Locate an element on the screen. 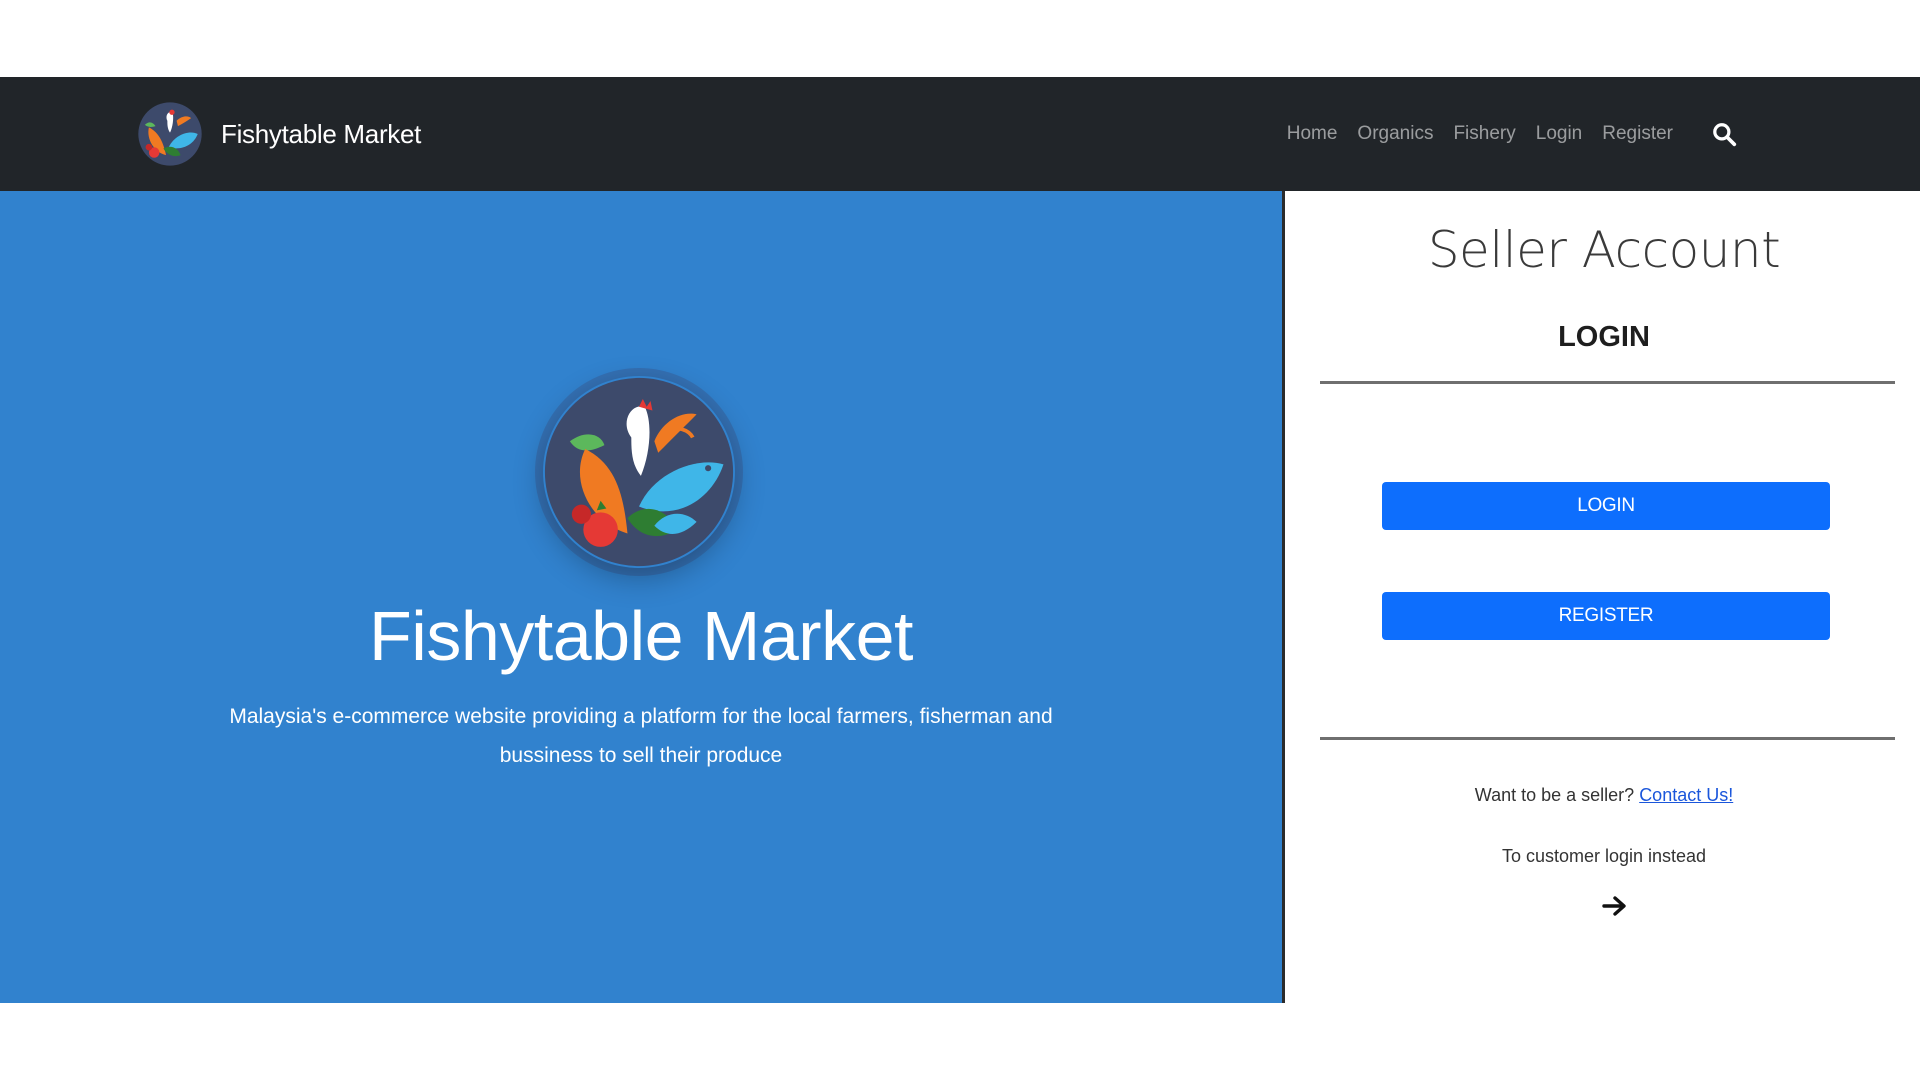  brand-name: Fishytable Market is located at coordinates (321, 133).